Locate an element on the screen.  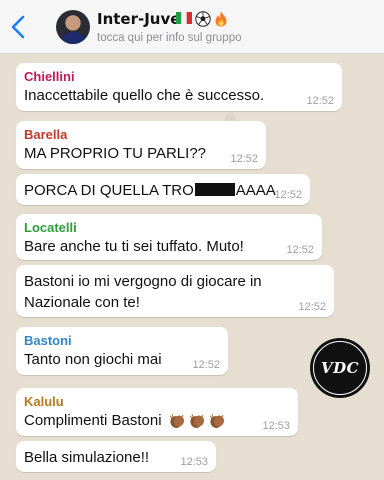
message-bubble: Bastoni Tanto non giochi mai 12:52 is located at coordinates (122, 351).